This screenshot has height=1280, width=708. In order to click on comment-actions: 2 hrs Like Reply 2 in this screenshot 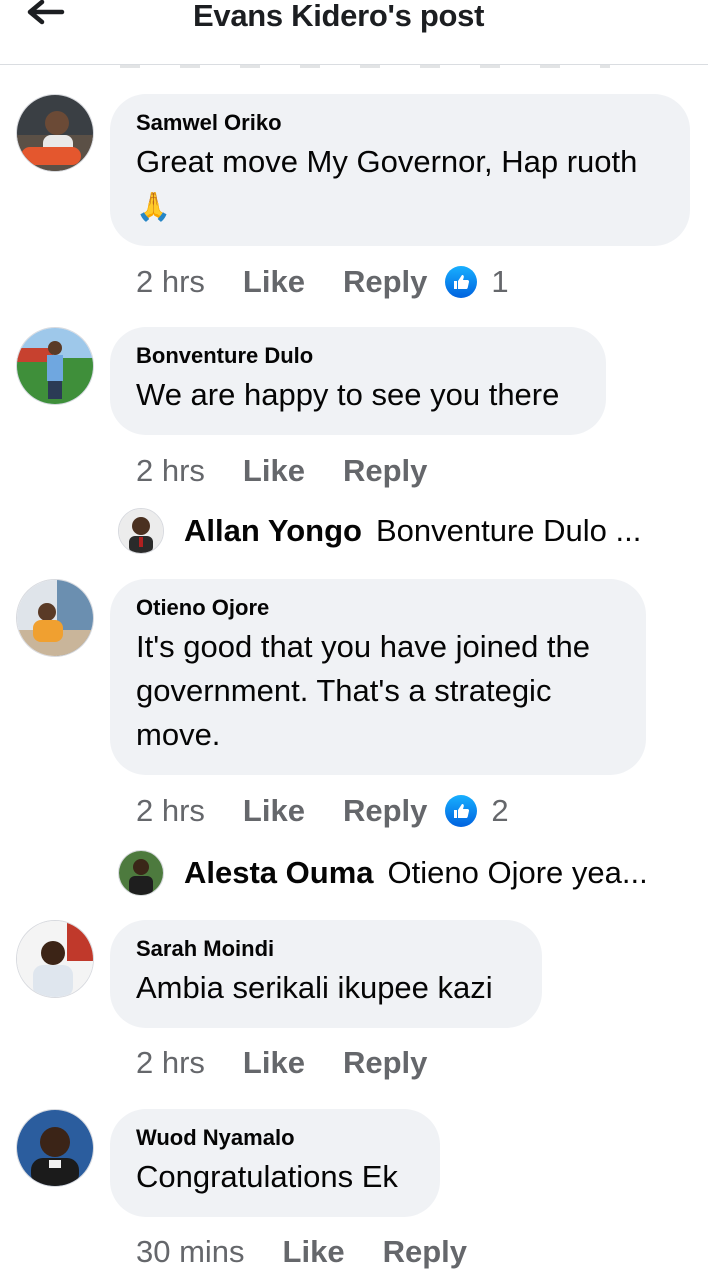, I will do `click(322, 811)`.